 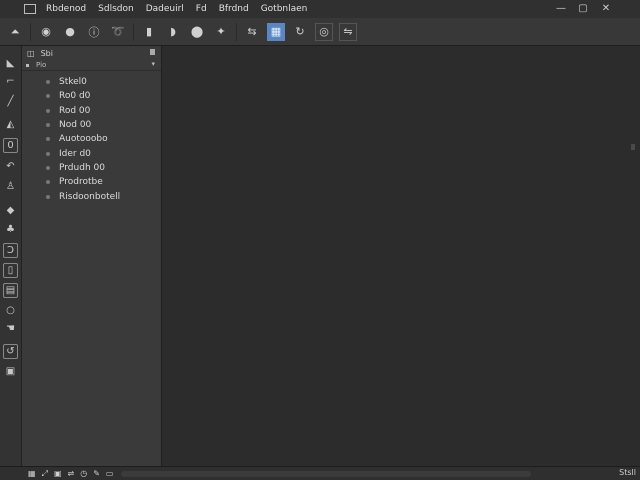 What do you see at coordinates (73, 82) in the screenshot?
I see `list-item-label: Stkel0` at bounding box center [73, 82].